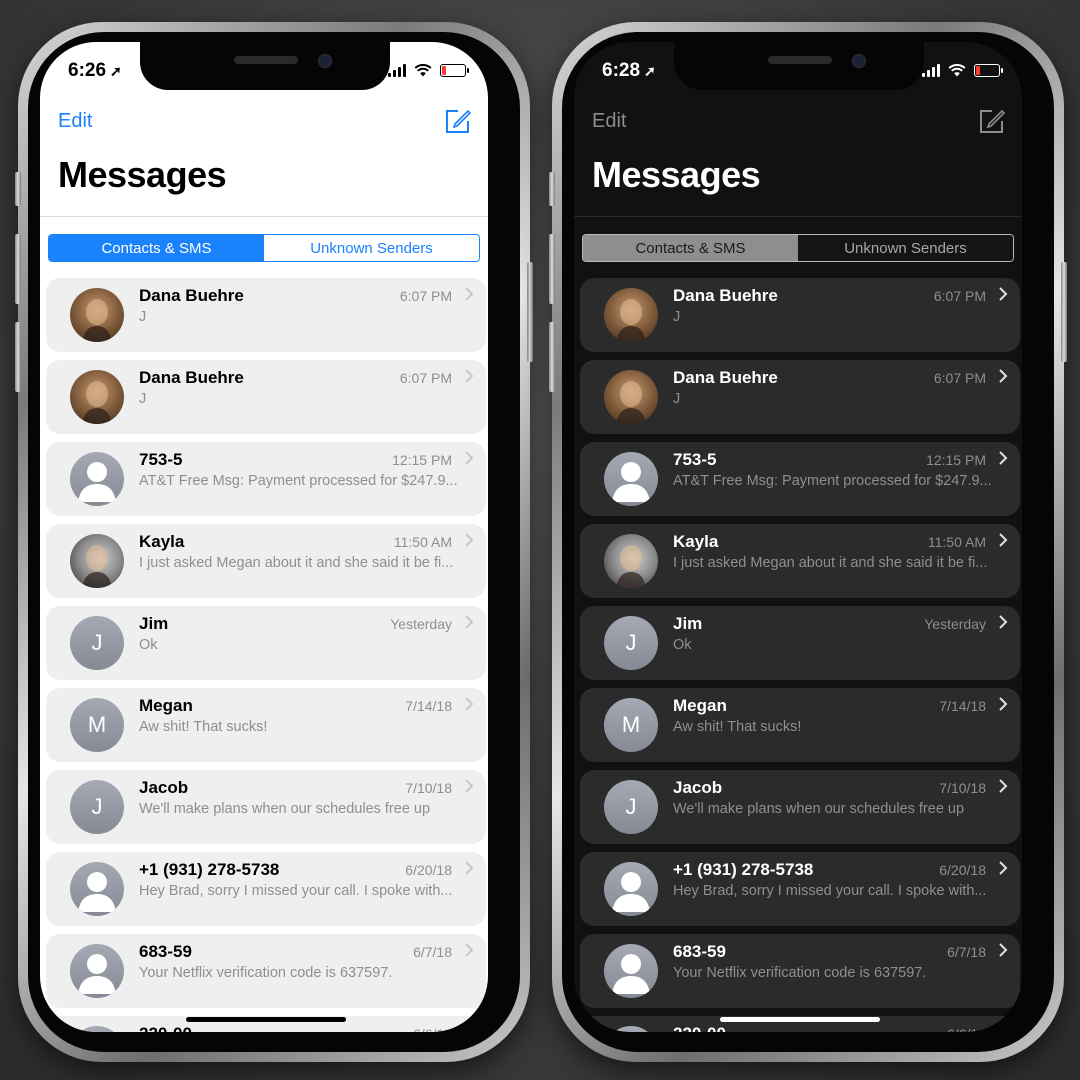 This screenshot has width=1080, height=1080. What do you see at coordinates (698, 787) in the screenshot?
I see `contact-name: Jacob` at bounding box center [698, 787].